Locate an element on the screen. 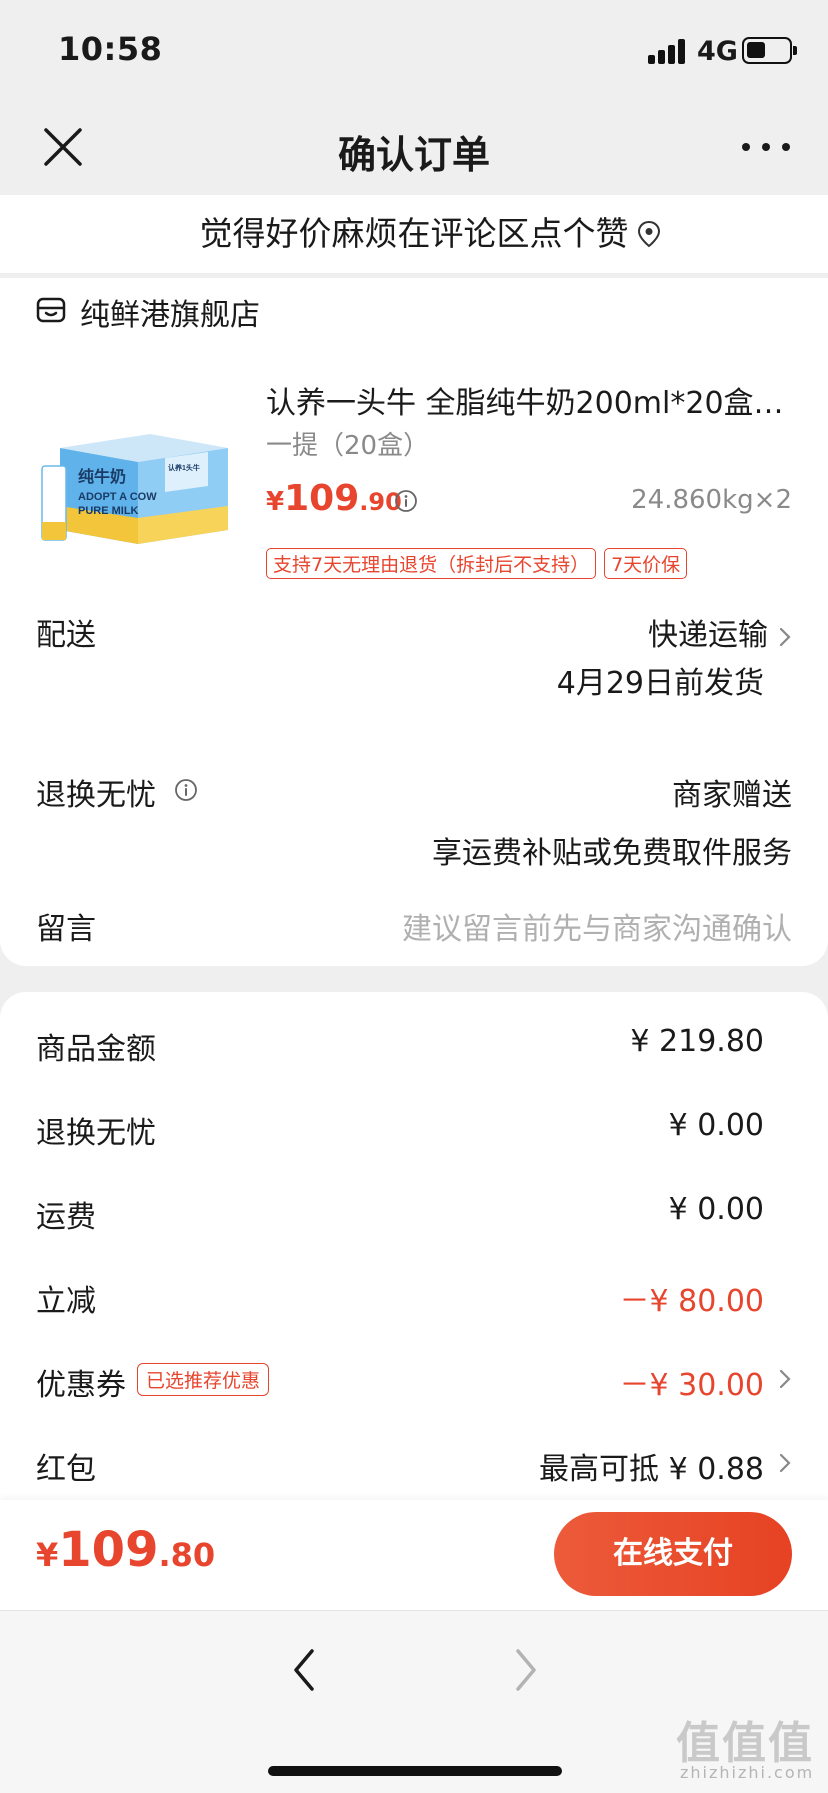 The height and width of the screenshot is (1793, 828). return-policy-tag: 支持7天无理由退货（拆封后不支持） is located at coordinates (431, 563).